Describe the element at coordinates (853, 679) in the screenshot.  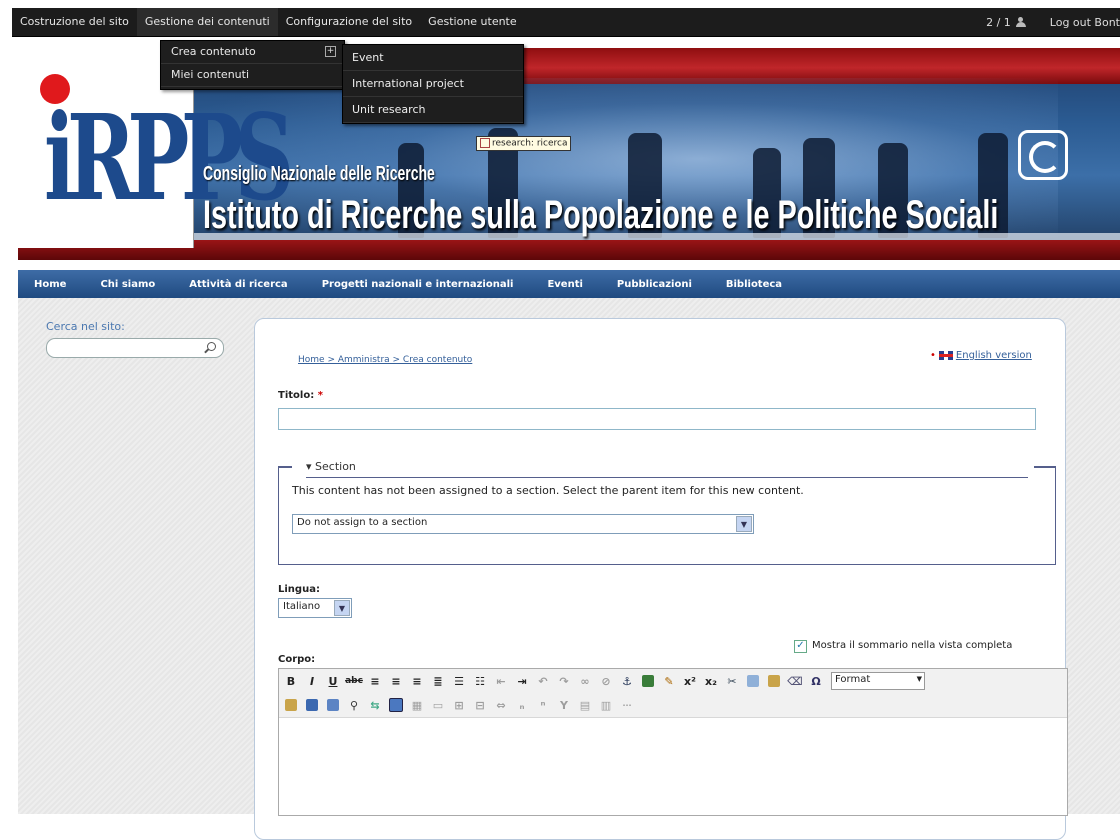
I see `format-select-value: Format` at that location.